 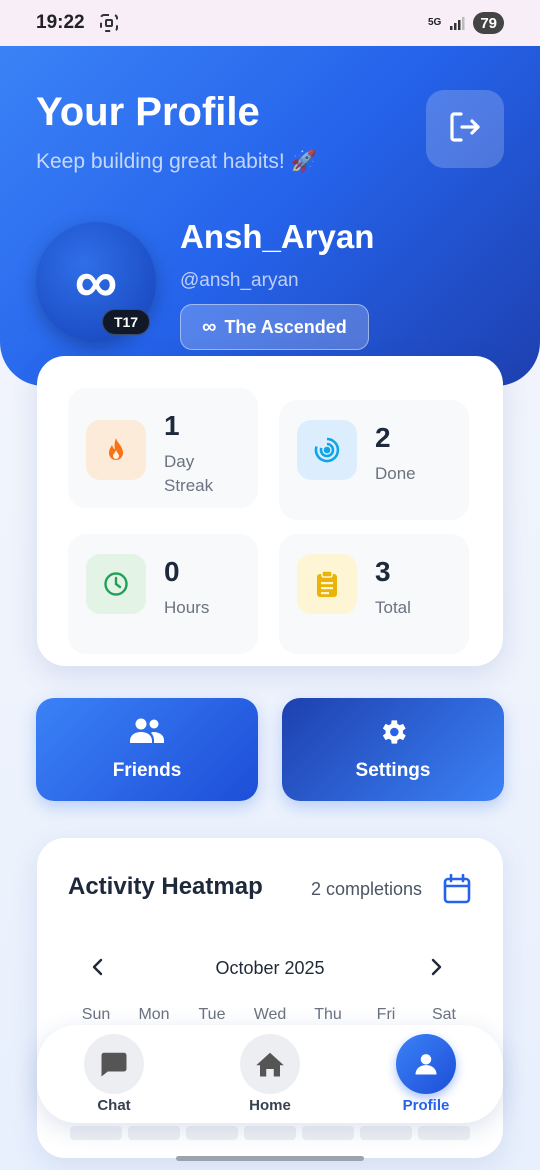 What do you see at coordinates (189, 485) in the screenshot?
I see `stat-label: Streak` at bounding box center [189, 485].